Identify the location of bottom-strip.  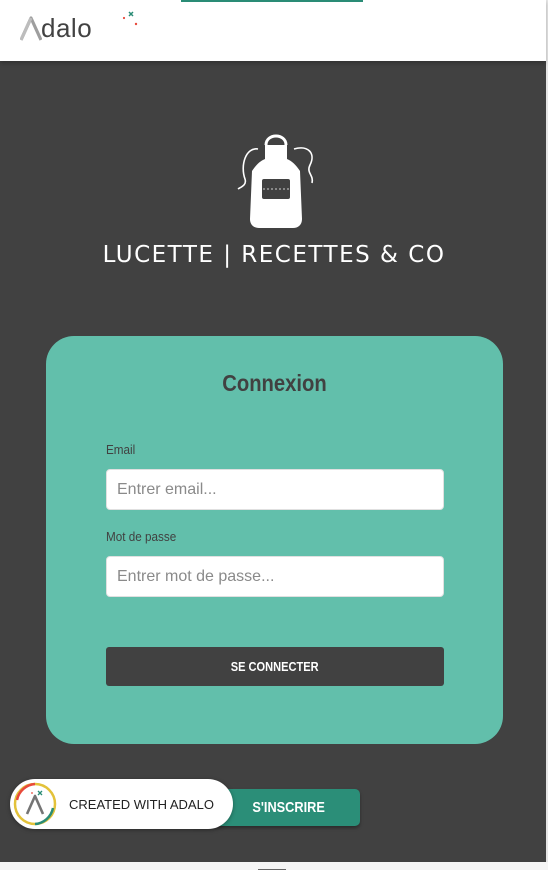
(274, 866).